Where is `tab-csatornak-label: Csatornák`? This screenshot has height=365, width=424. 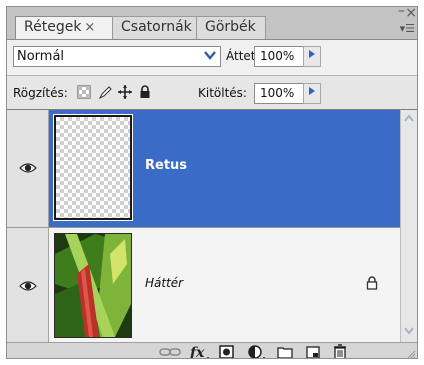 tab-csatornak-label: Csatornák is located at coordinates (156, 27).